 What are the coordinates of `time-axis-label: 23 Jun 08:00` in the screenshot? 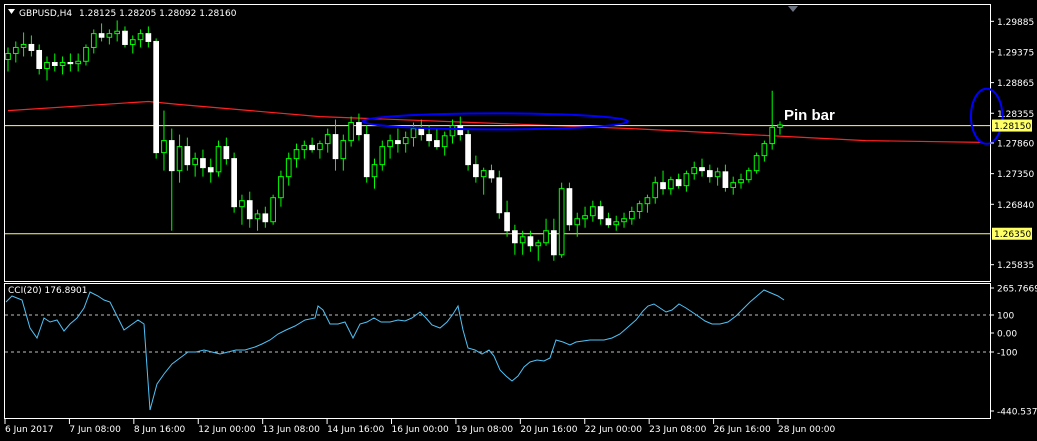 It's located at (677, 430).